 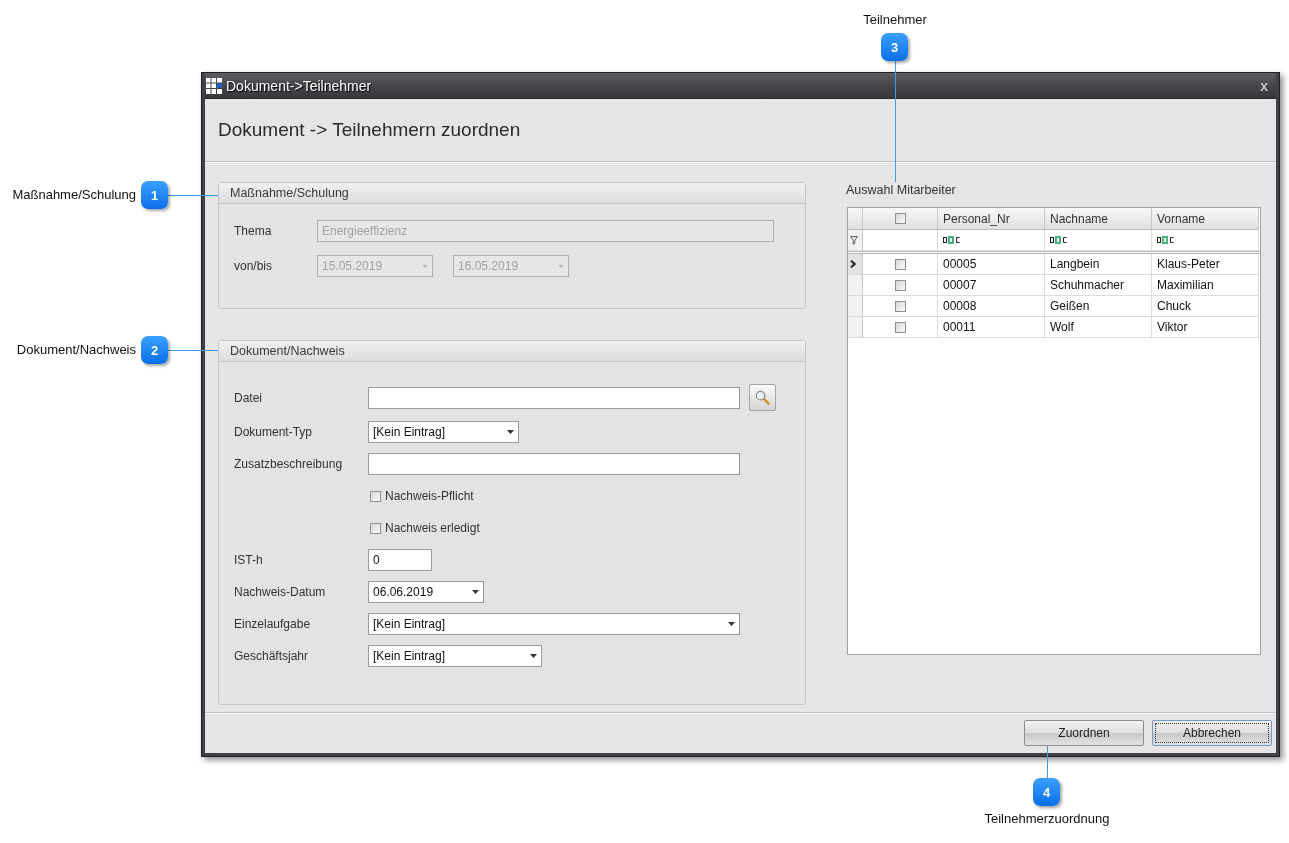 I want to click on file-path-field, so click(x=554, y=397).